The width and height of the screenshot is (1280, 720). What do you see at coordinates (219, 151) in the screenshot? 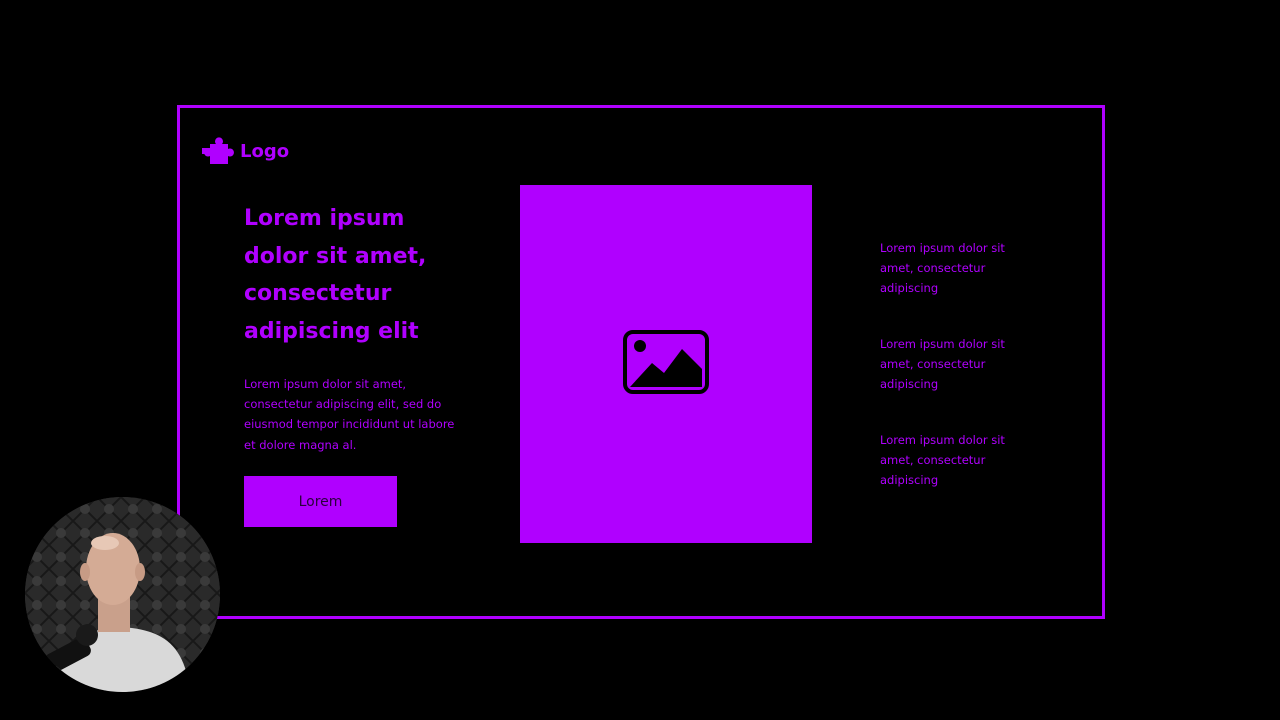
I see `puzzle-icon` at bounding box center [219, 151].